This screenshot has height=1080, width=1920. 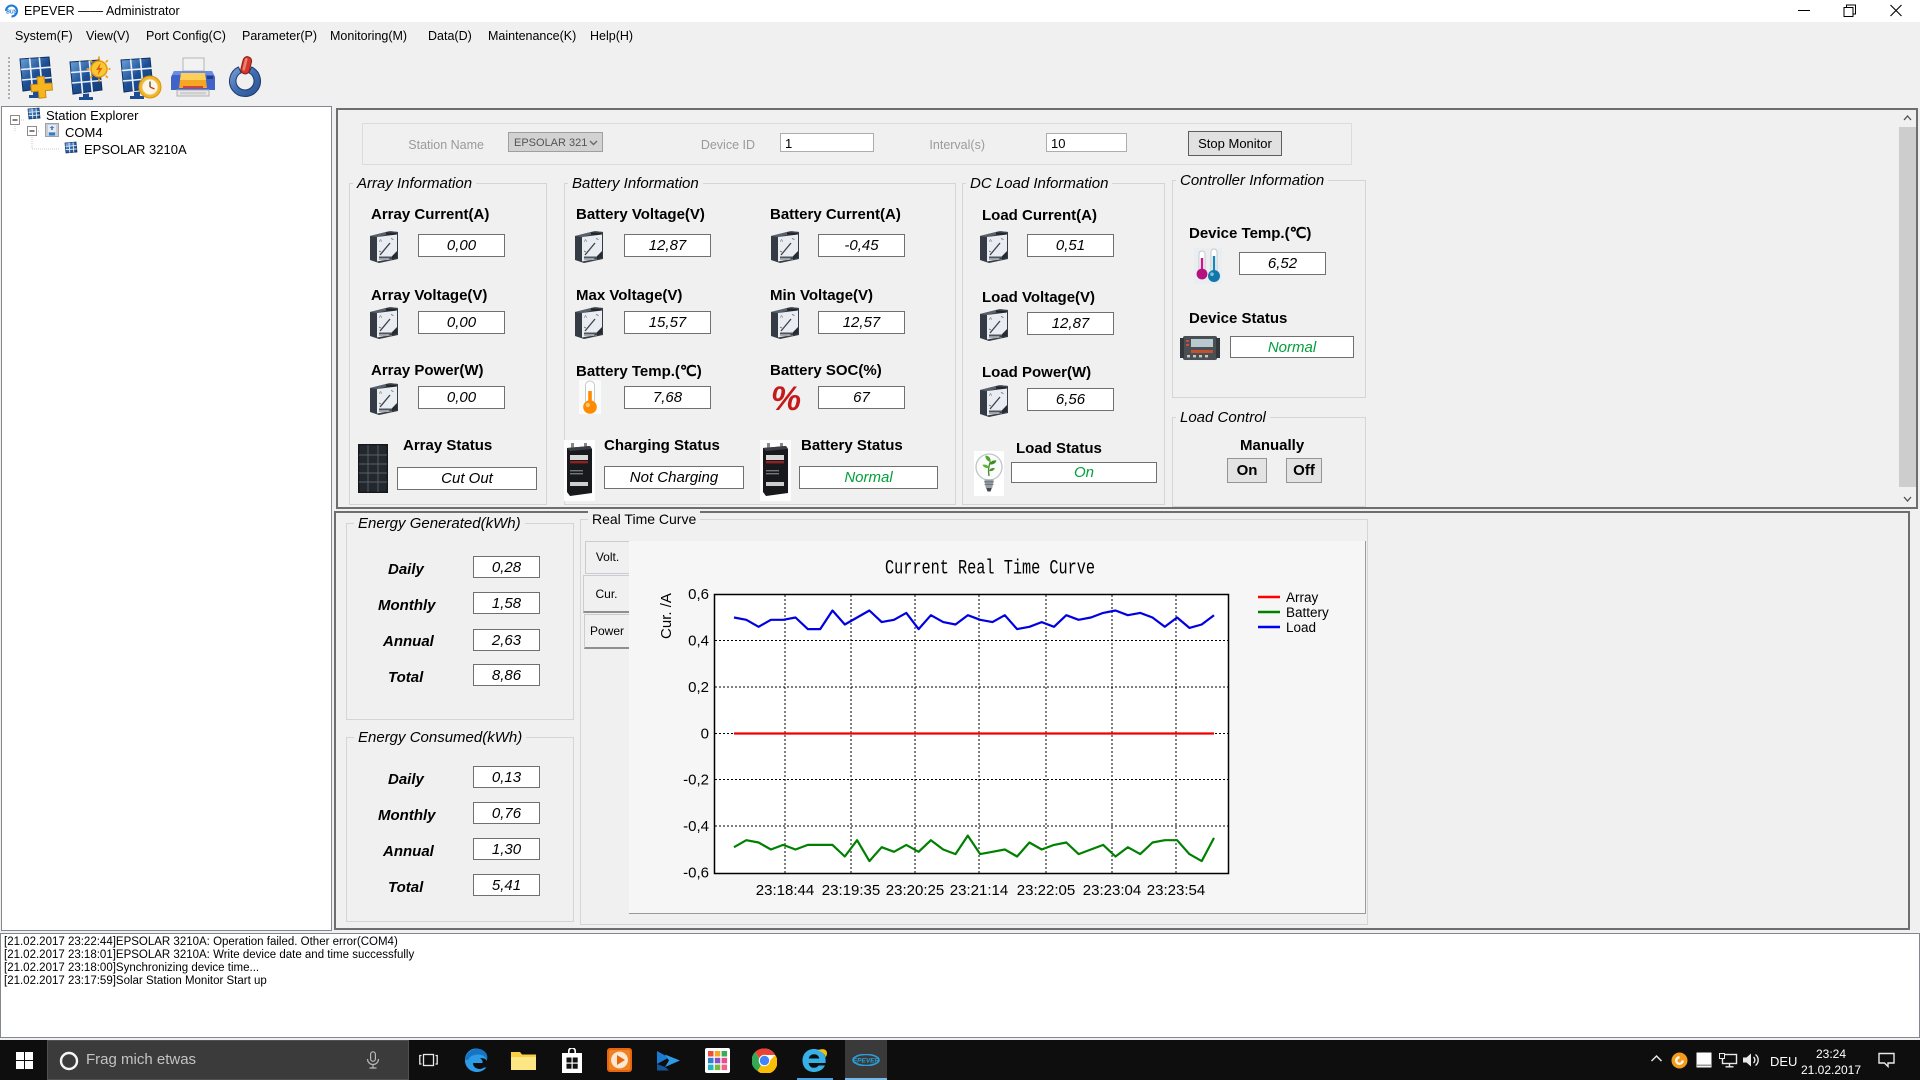 I want to click on svg-text: 23:23:04, so click(x=1112, y=890).